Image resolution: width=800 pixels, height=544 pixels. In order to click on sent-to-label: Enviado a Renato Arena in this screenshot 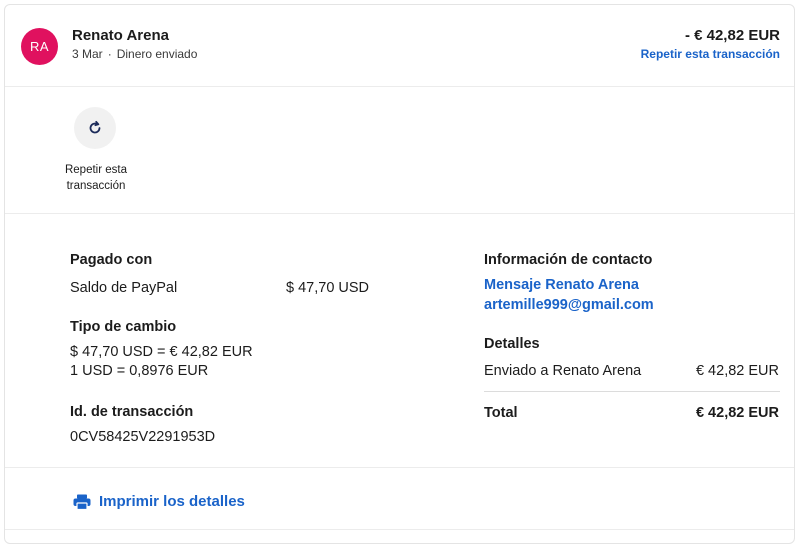, I will do `click(563, 371)`.